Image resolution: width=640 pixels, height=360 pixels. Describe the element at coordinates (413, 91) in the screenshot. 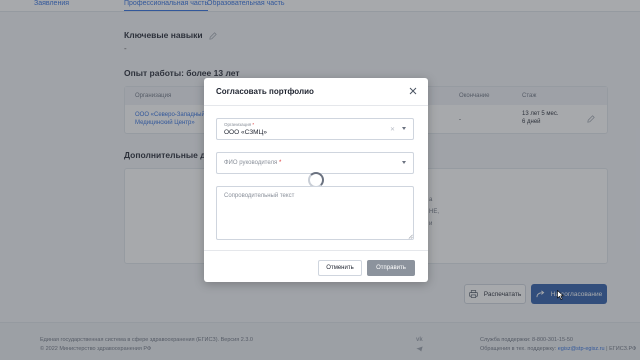

I see `close-icon` at that location.